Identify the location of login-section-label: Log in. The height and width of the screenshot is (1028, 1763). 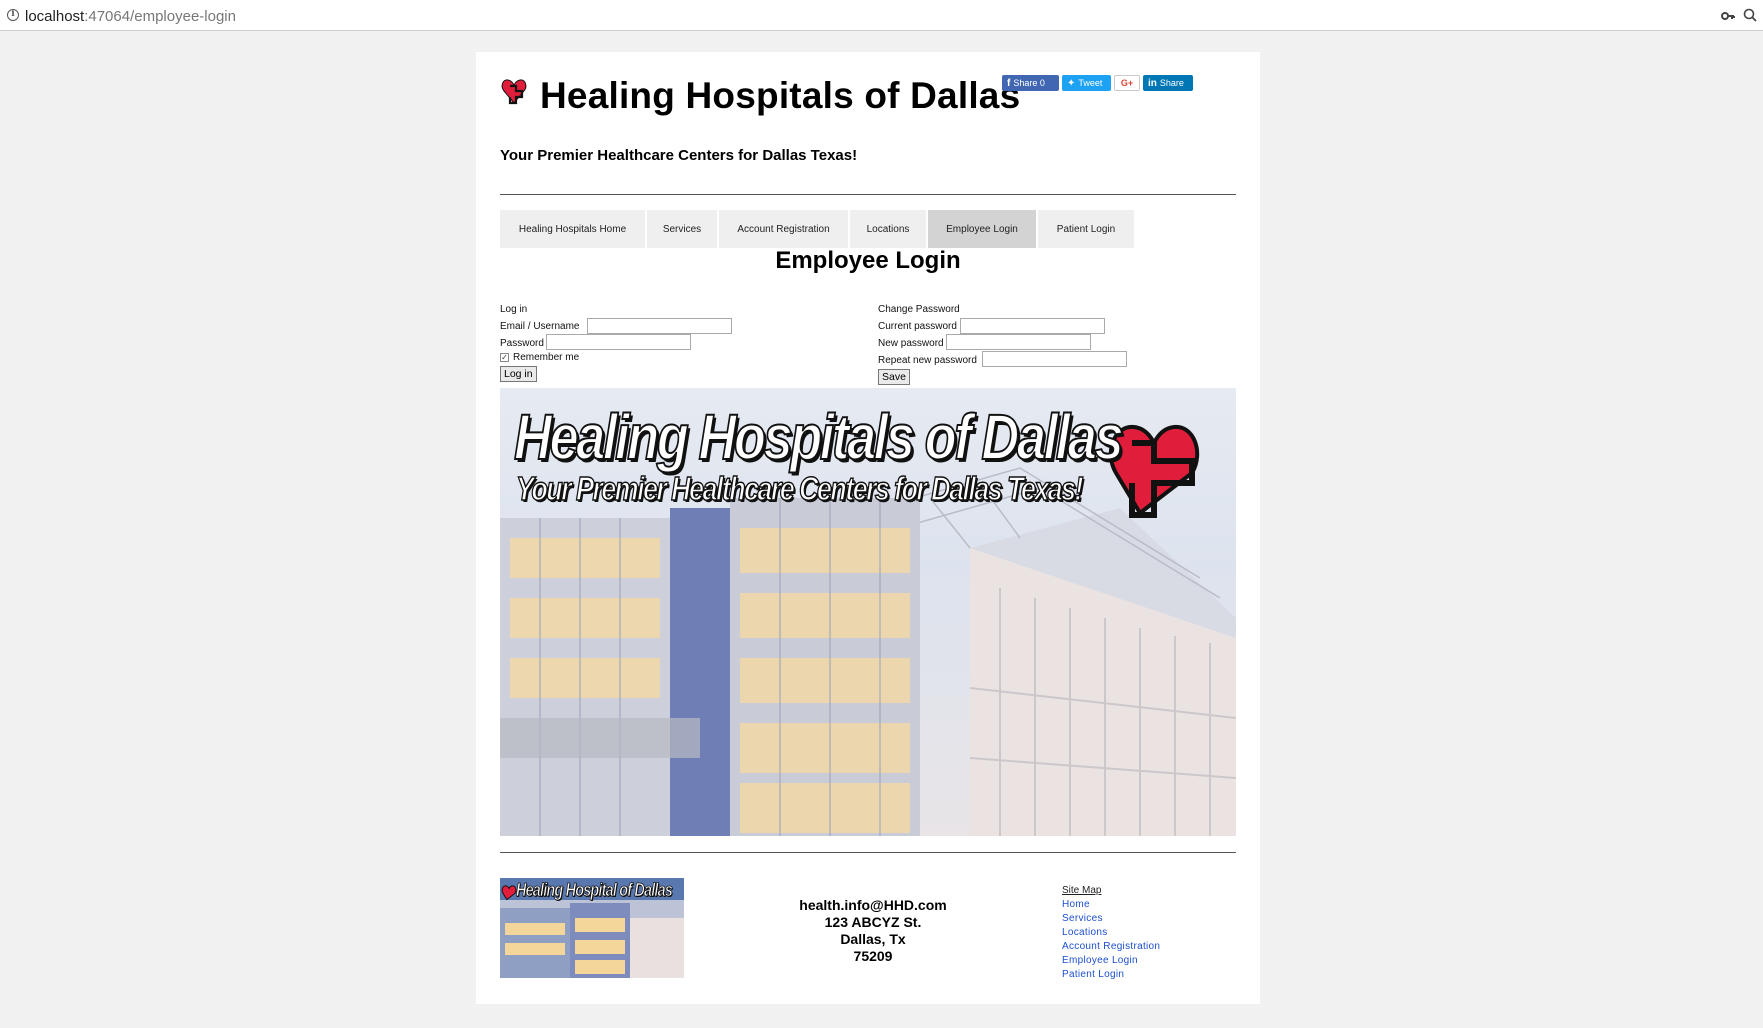
(514, 309).